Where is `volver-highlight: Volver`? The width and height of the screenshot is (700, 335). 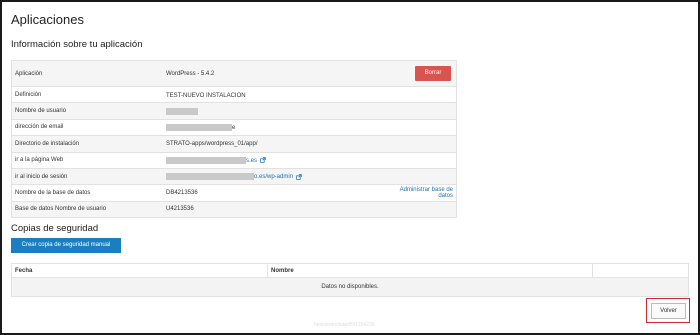
volver-highlight: Volver is located at coordinates (668, 310).